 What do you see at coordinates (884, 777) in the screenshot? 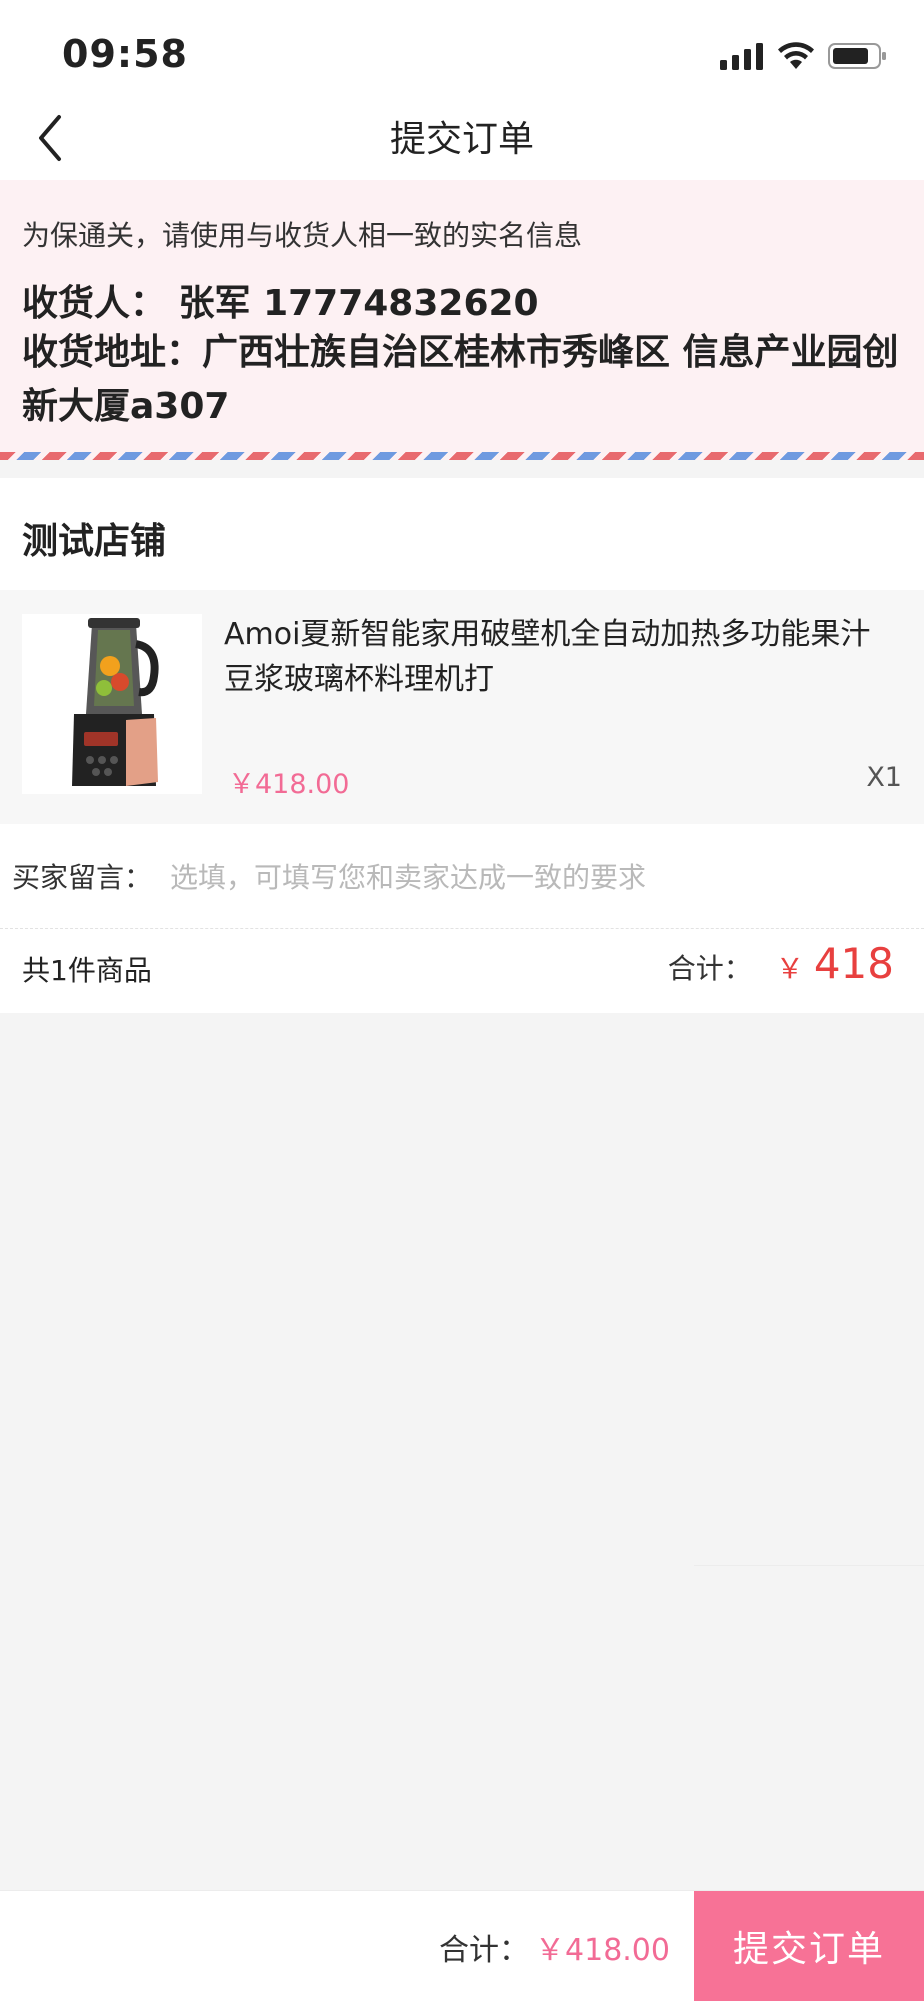
I see `product-quantity: X1` at bounding box center [884, 777].